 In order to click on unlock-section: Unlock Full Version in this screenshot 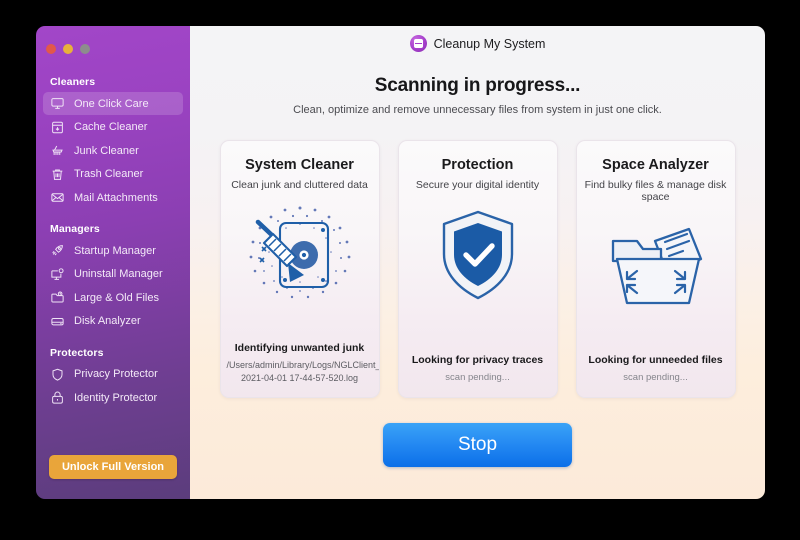, I will do `click(113, 467)`.